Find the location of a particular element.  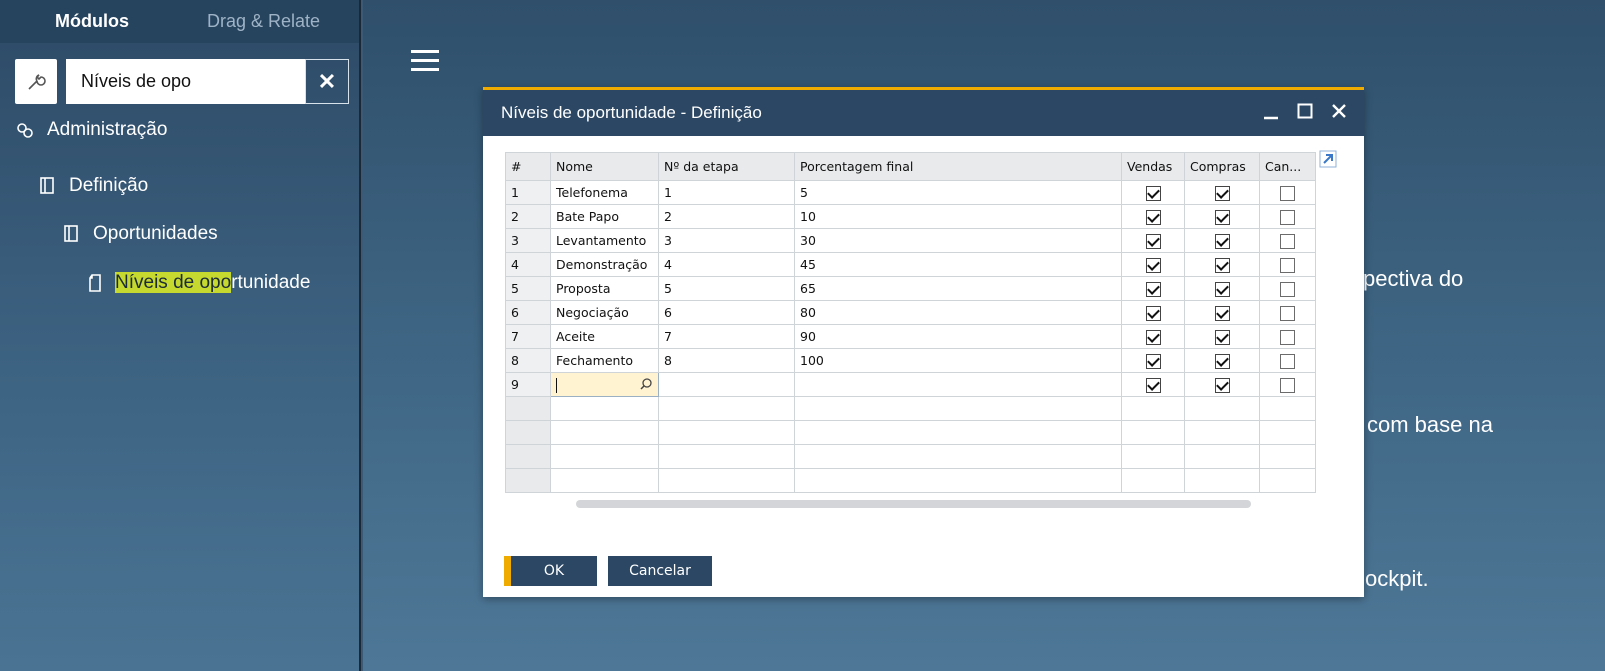

cell-etapa: 6 is located at coordinates (726, 312).